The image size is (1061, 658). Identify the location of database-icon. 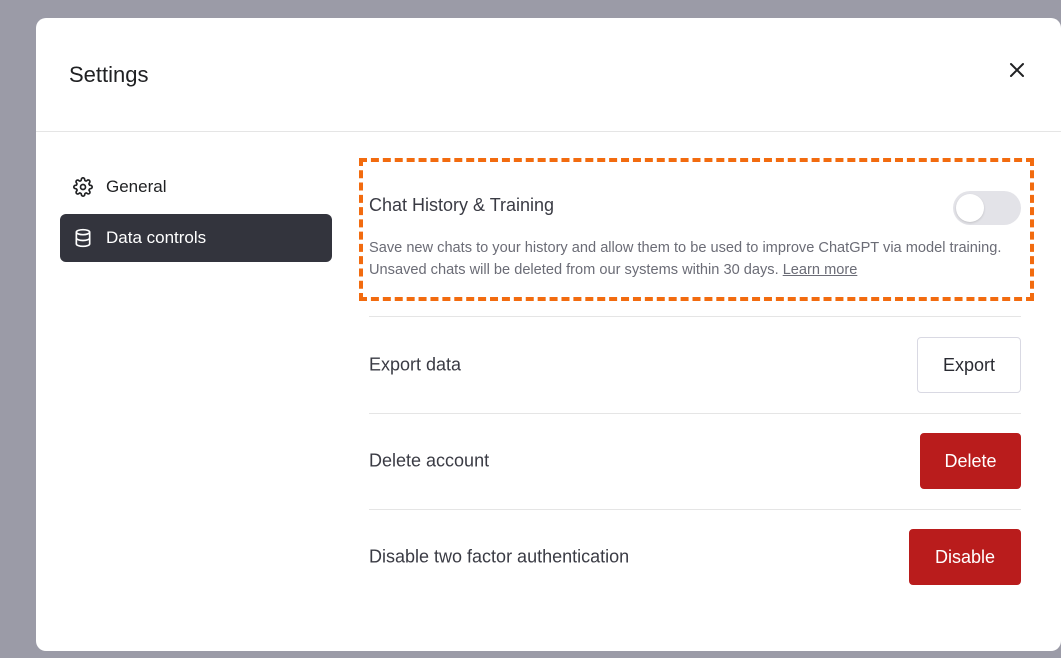
(83, 238).